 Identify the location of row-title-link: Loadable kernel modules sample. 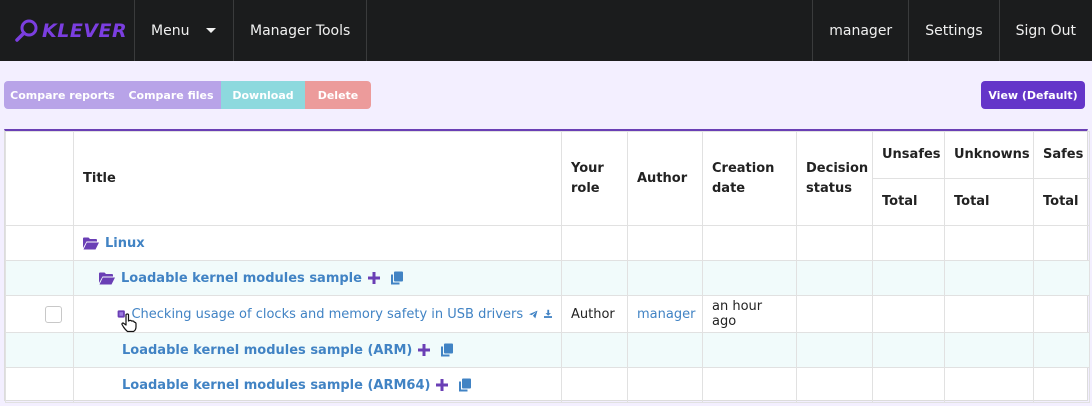
(241, 278).